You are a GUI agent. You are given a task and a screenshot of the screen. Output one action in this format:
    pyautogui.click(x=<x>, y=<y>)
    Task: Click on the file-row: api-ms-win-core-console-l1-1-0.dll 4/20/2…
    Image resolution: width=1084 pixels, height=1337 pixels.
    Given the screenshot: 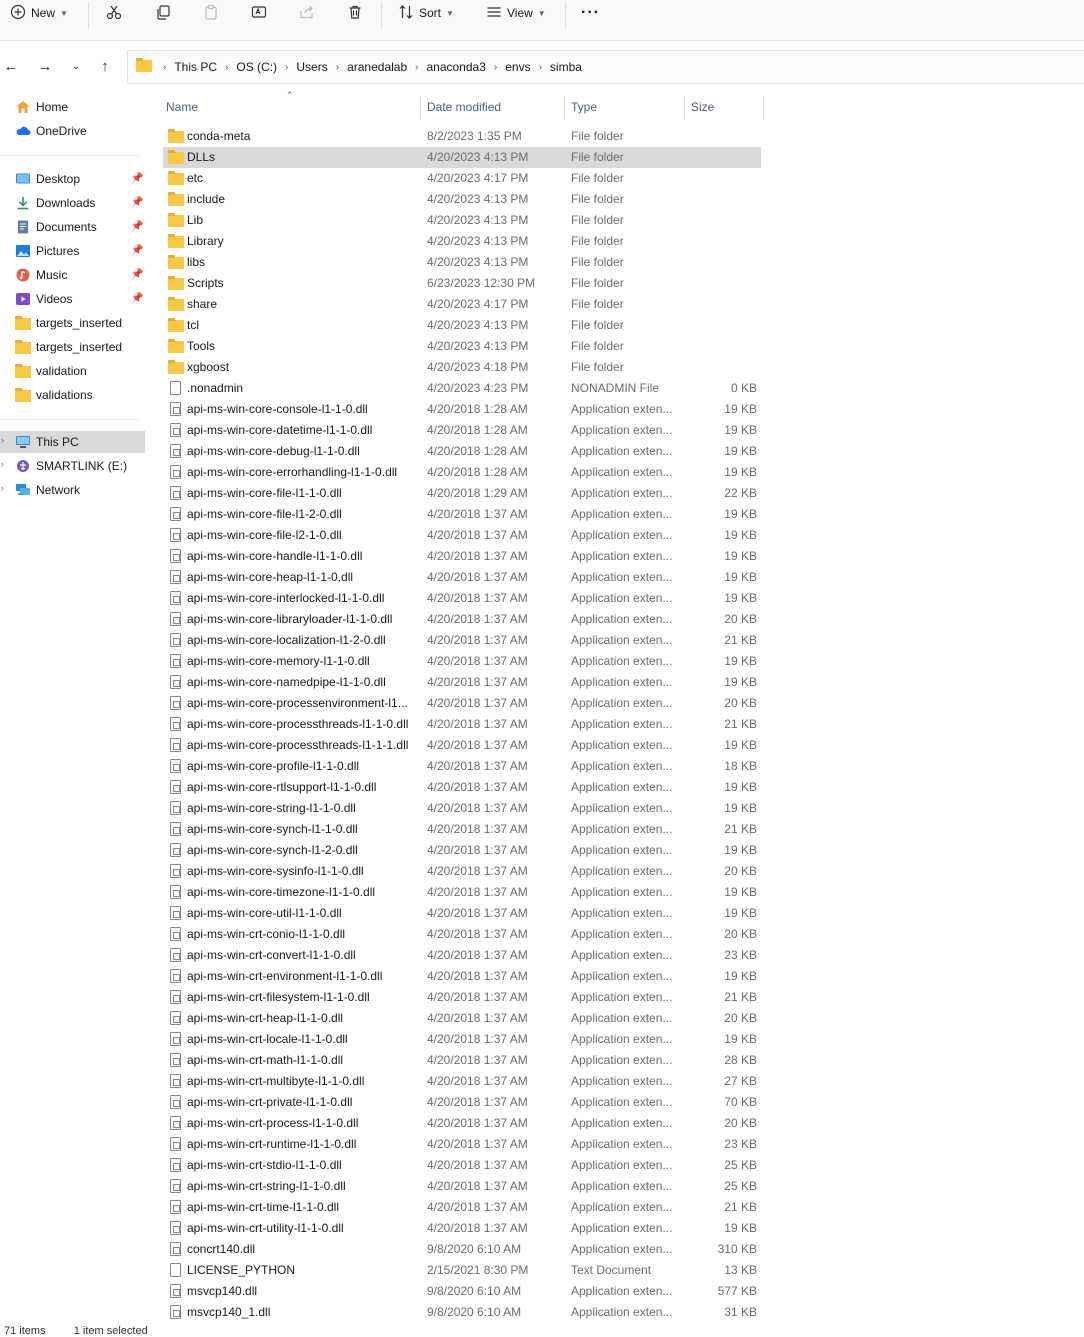 What is the action you would take?
    pyautogui.click(x=462, y=409)
    